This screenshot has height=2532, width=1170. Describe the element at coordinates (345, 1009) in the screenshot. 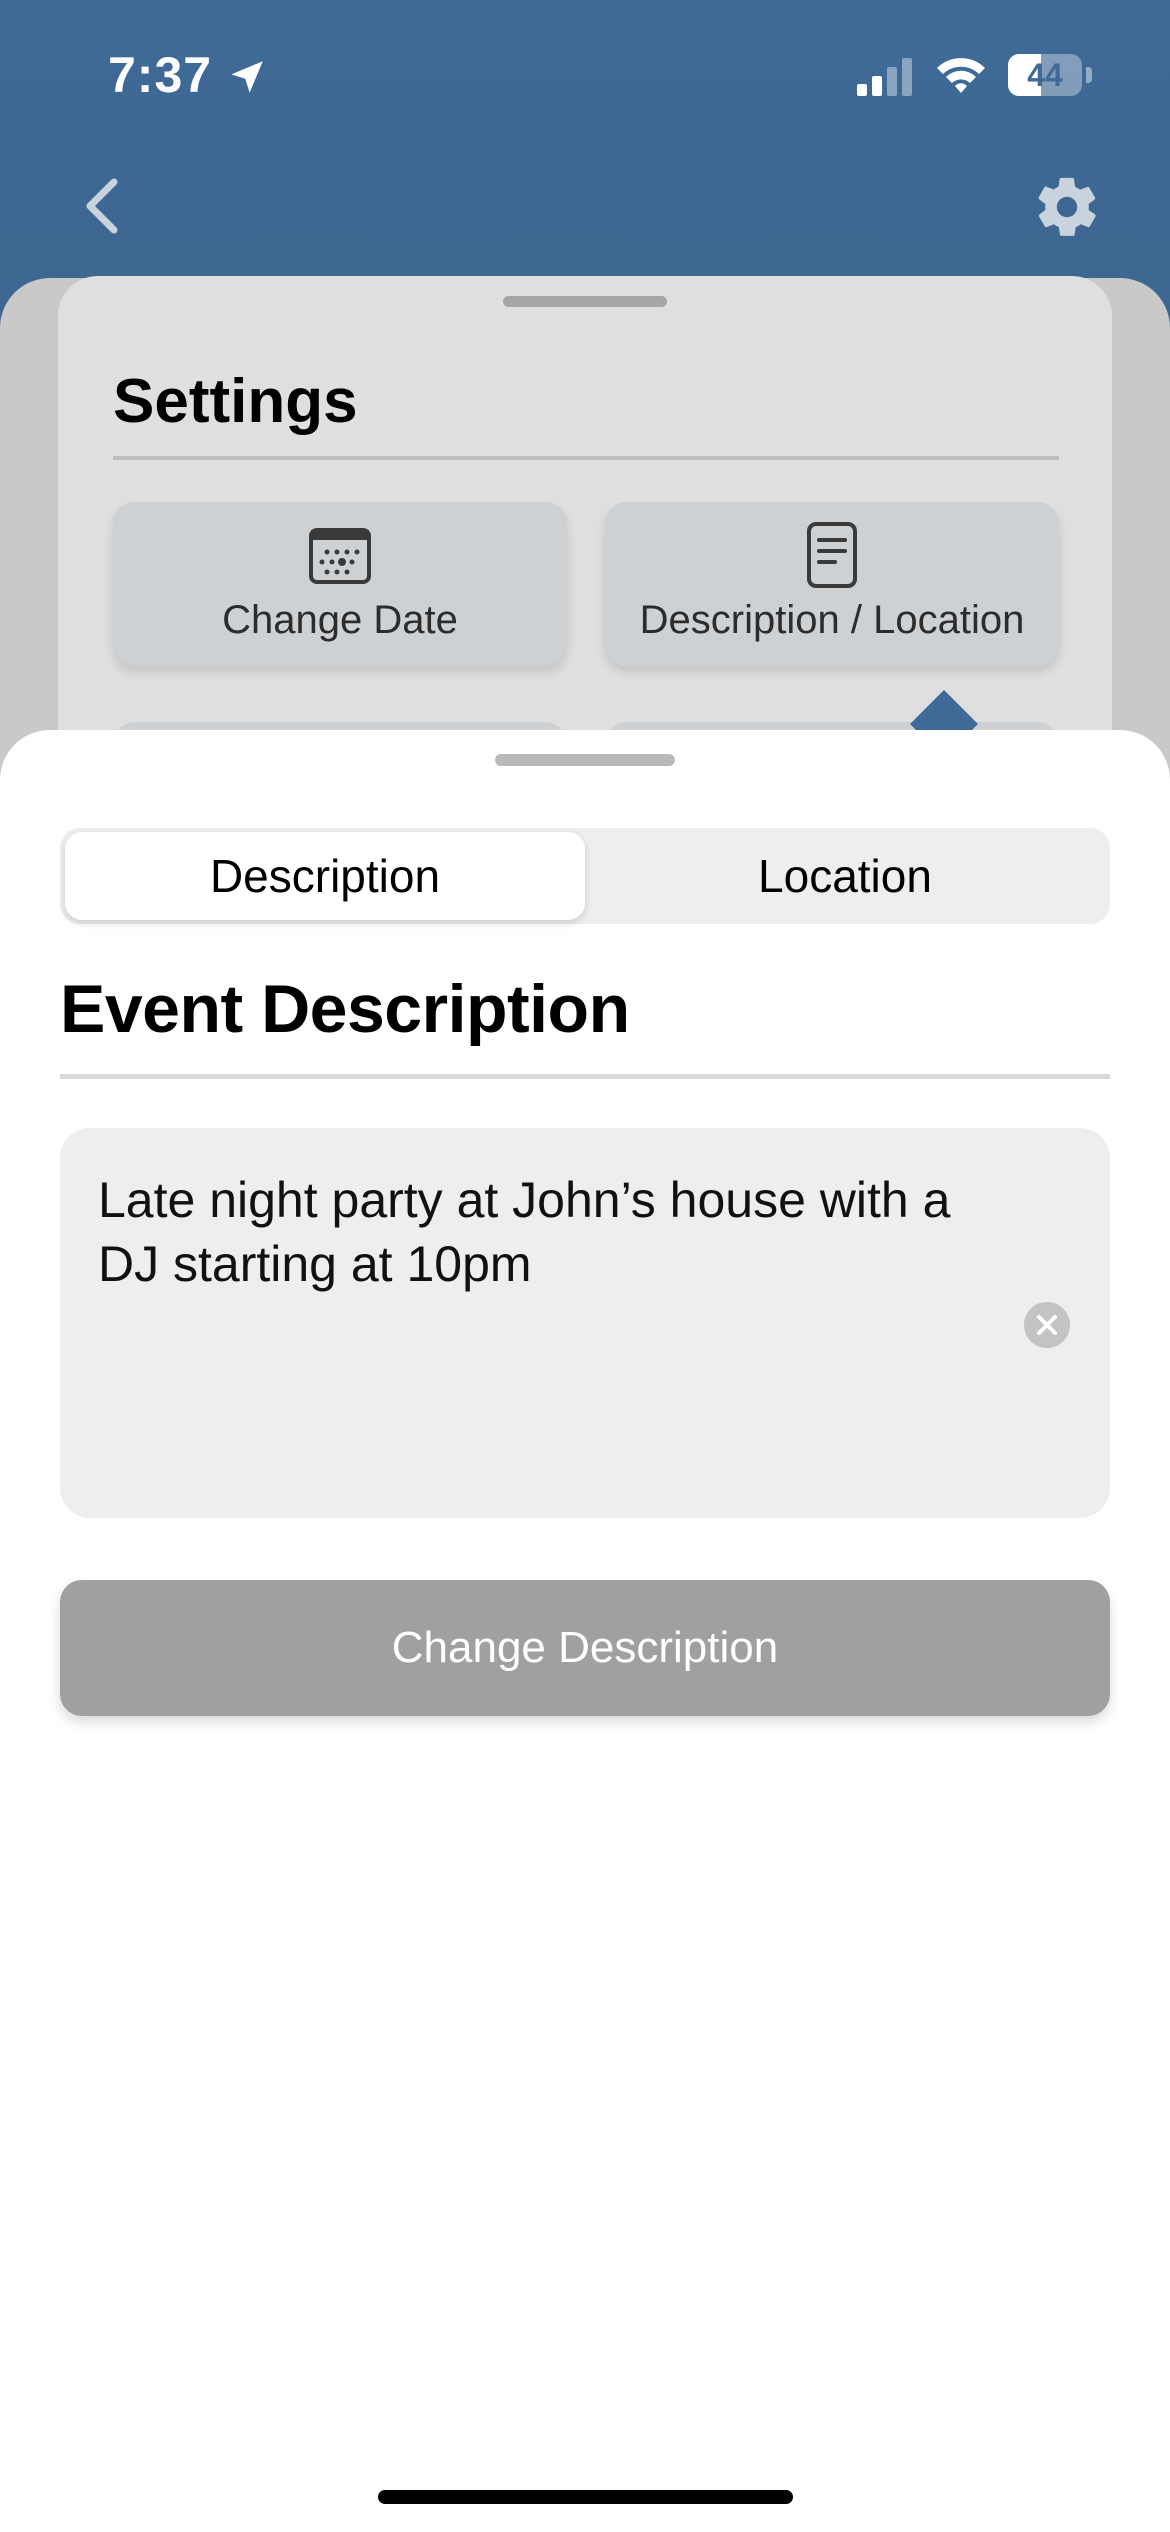

I see `page-title: Event Description` at that location.